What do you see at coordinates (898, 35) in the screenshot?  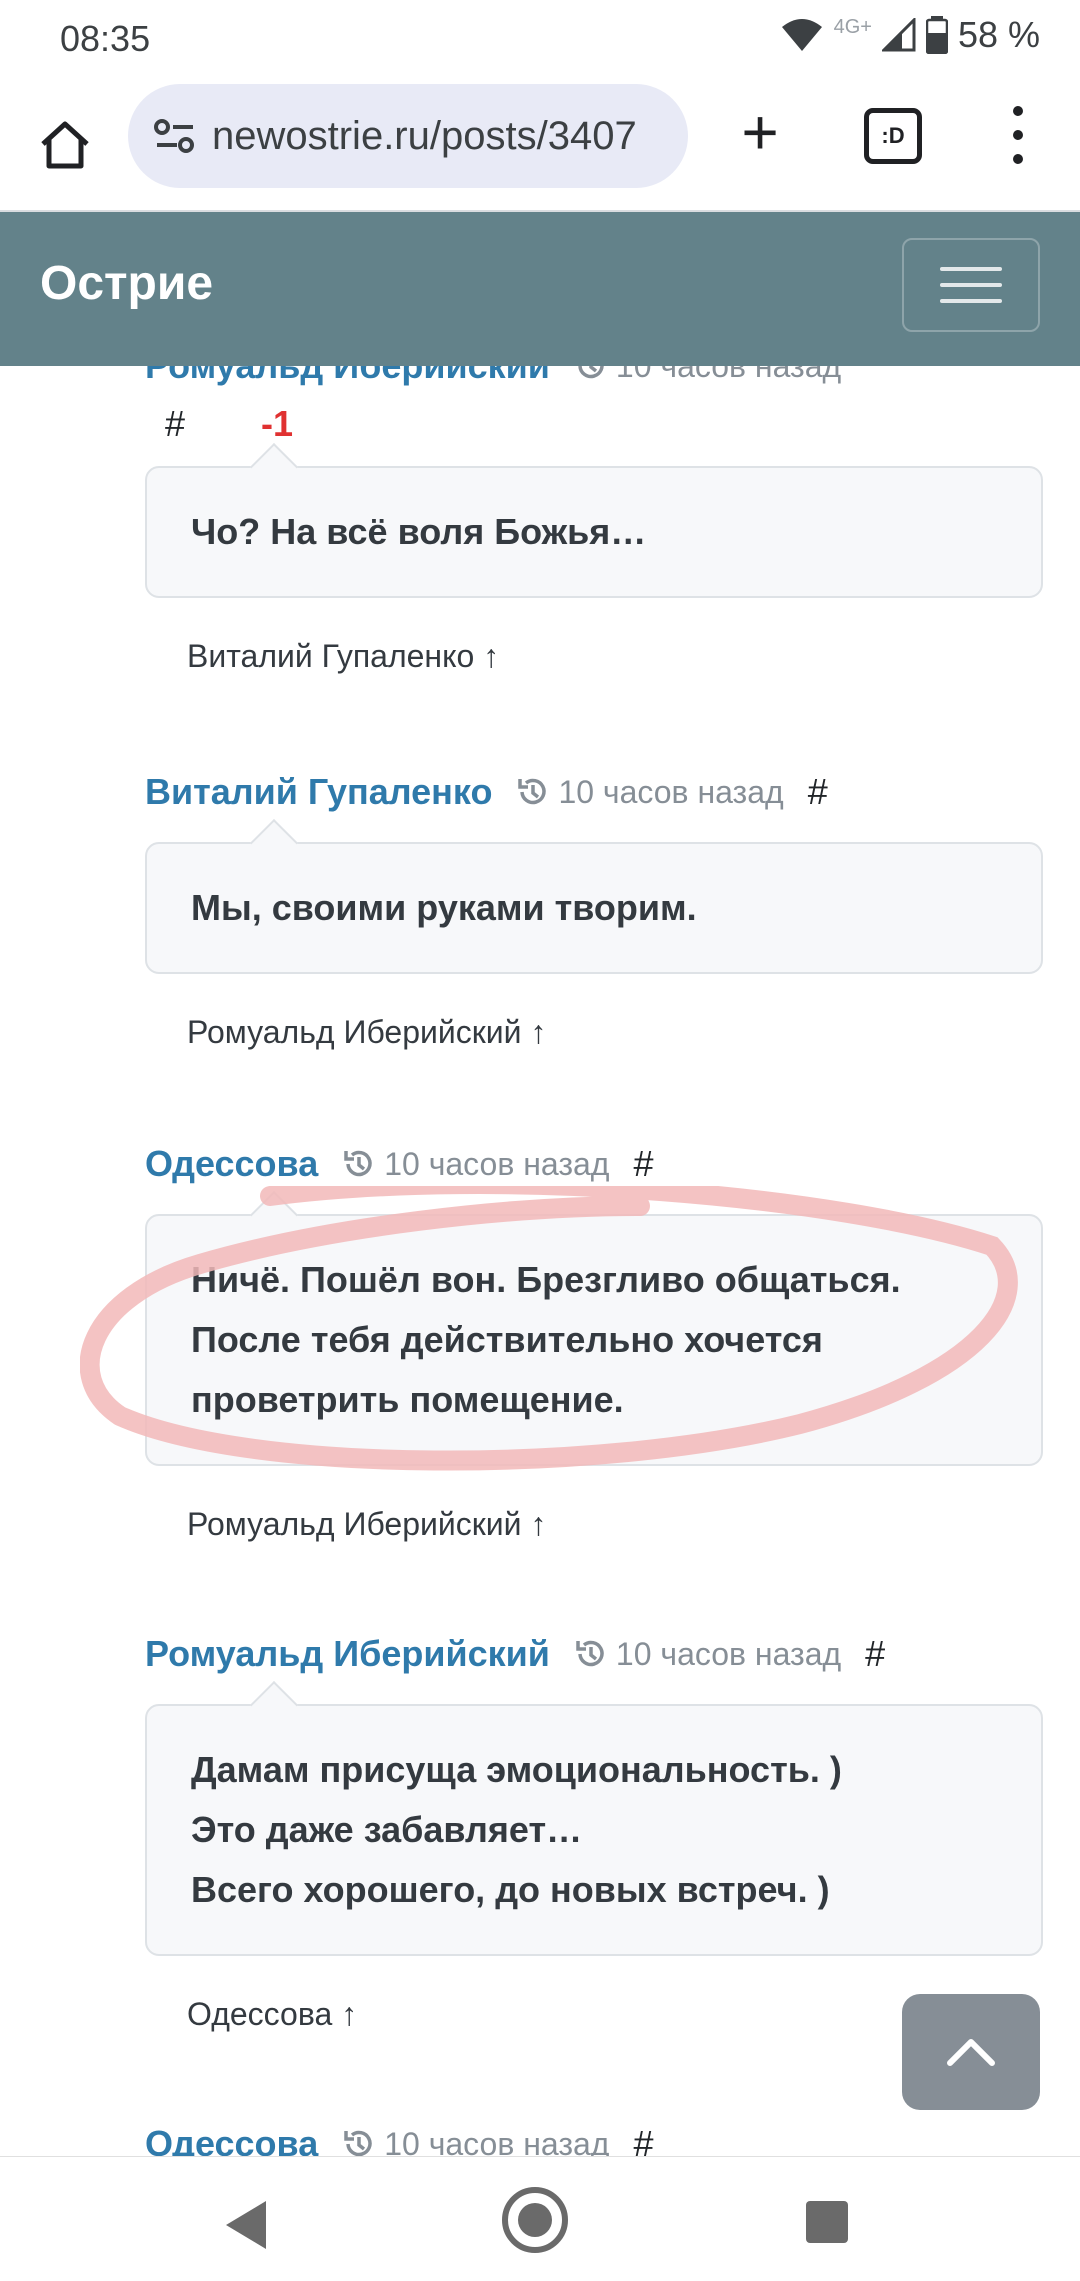 I see `signal-icon` at bounding box center [898, 35].